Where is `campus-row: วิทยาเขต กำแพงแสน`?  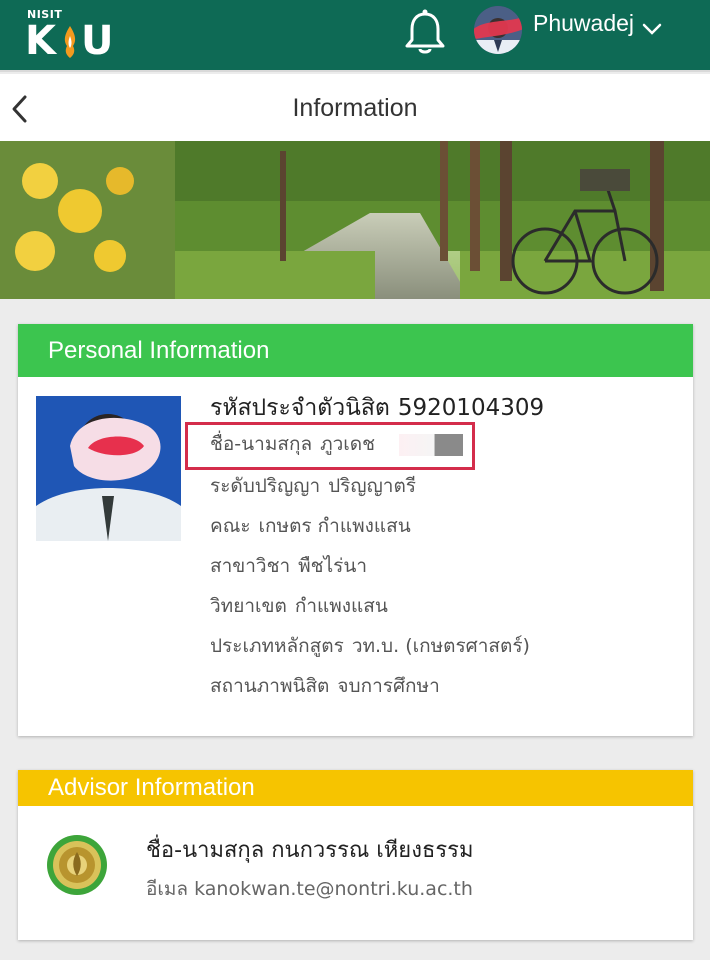
campus-row: วิทยาเขต กำแพงแสน is located at coordinates (377, 606).